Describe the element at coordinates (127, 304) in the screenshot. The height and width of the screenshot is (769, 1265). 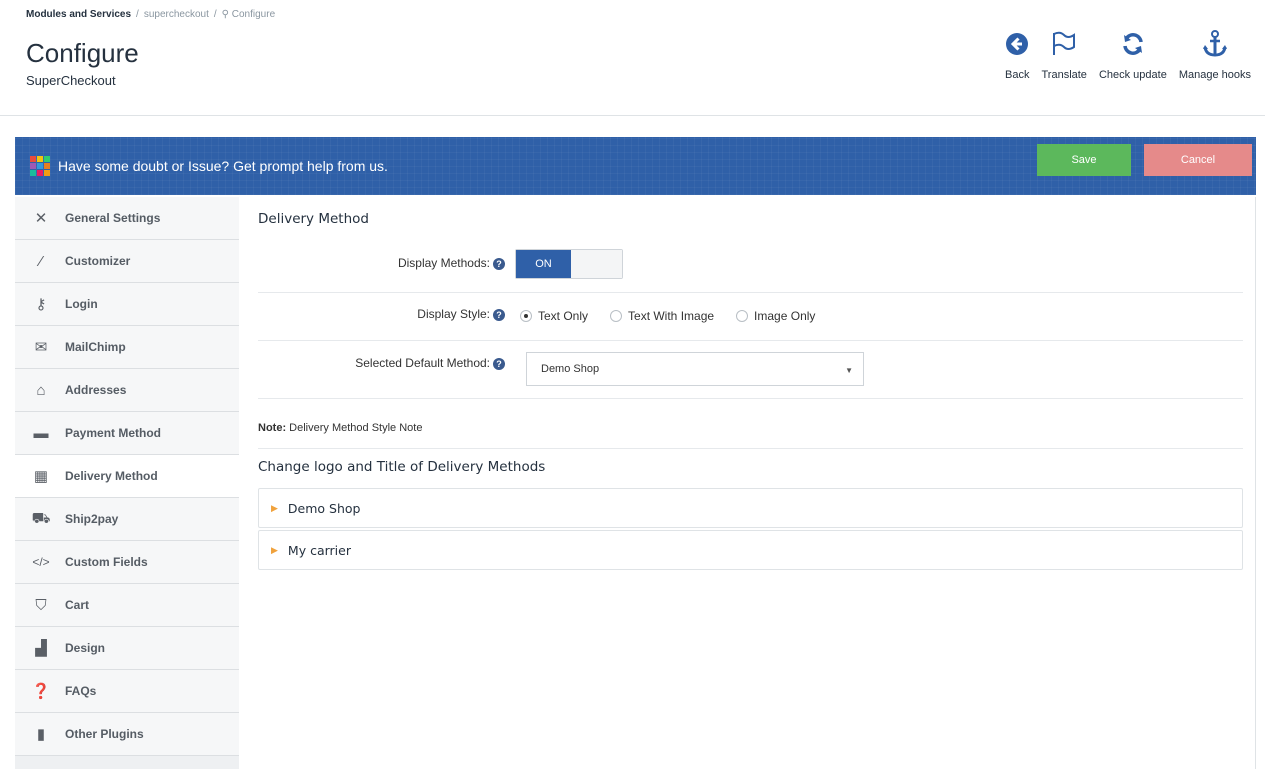
I see `sidebar-item-login: ⚷ Login` at that location.